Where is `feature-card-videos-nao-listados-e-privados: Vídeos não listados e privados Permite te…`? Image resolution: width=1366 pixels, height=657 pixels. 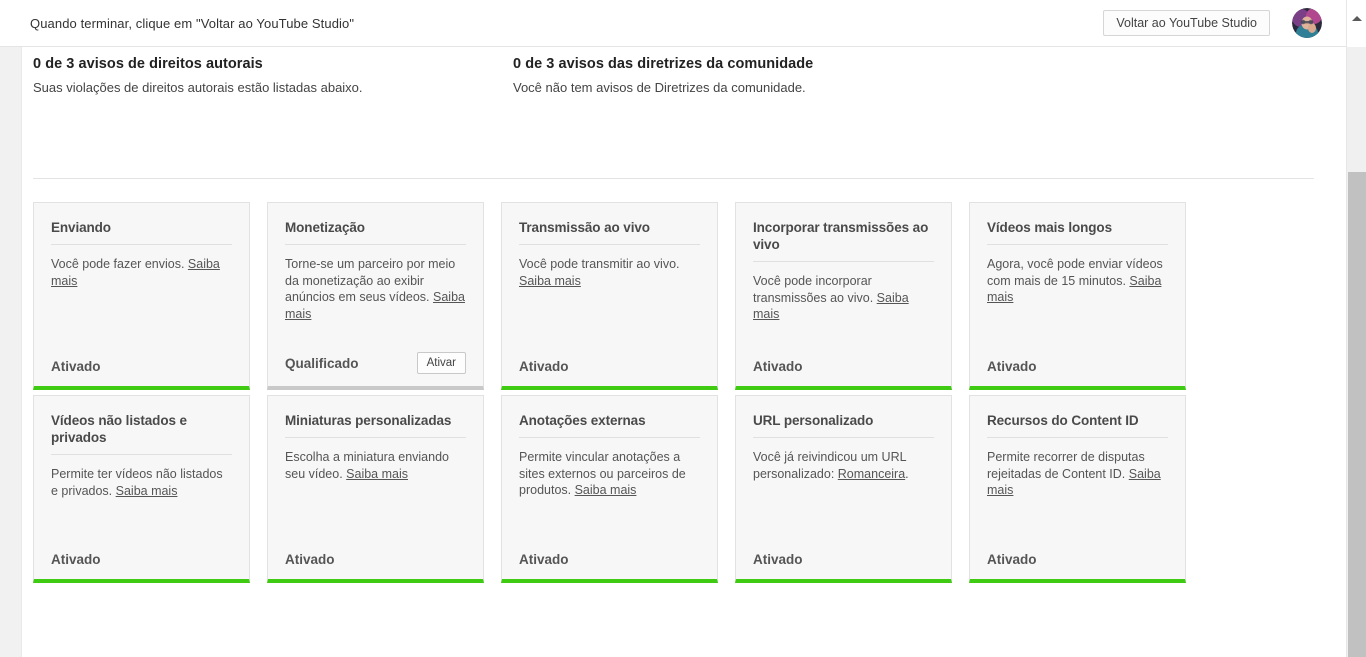 feature-card-videos-nao-listados-e-privados: Vídeos não listados e privados Permite te… is located at coordinates (141, 489).